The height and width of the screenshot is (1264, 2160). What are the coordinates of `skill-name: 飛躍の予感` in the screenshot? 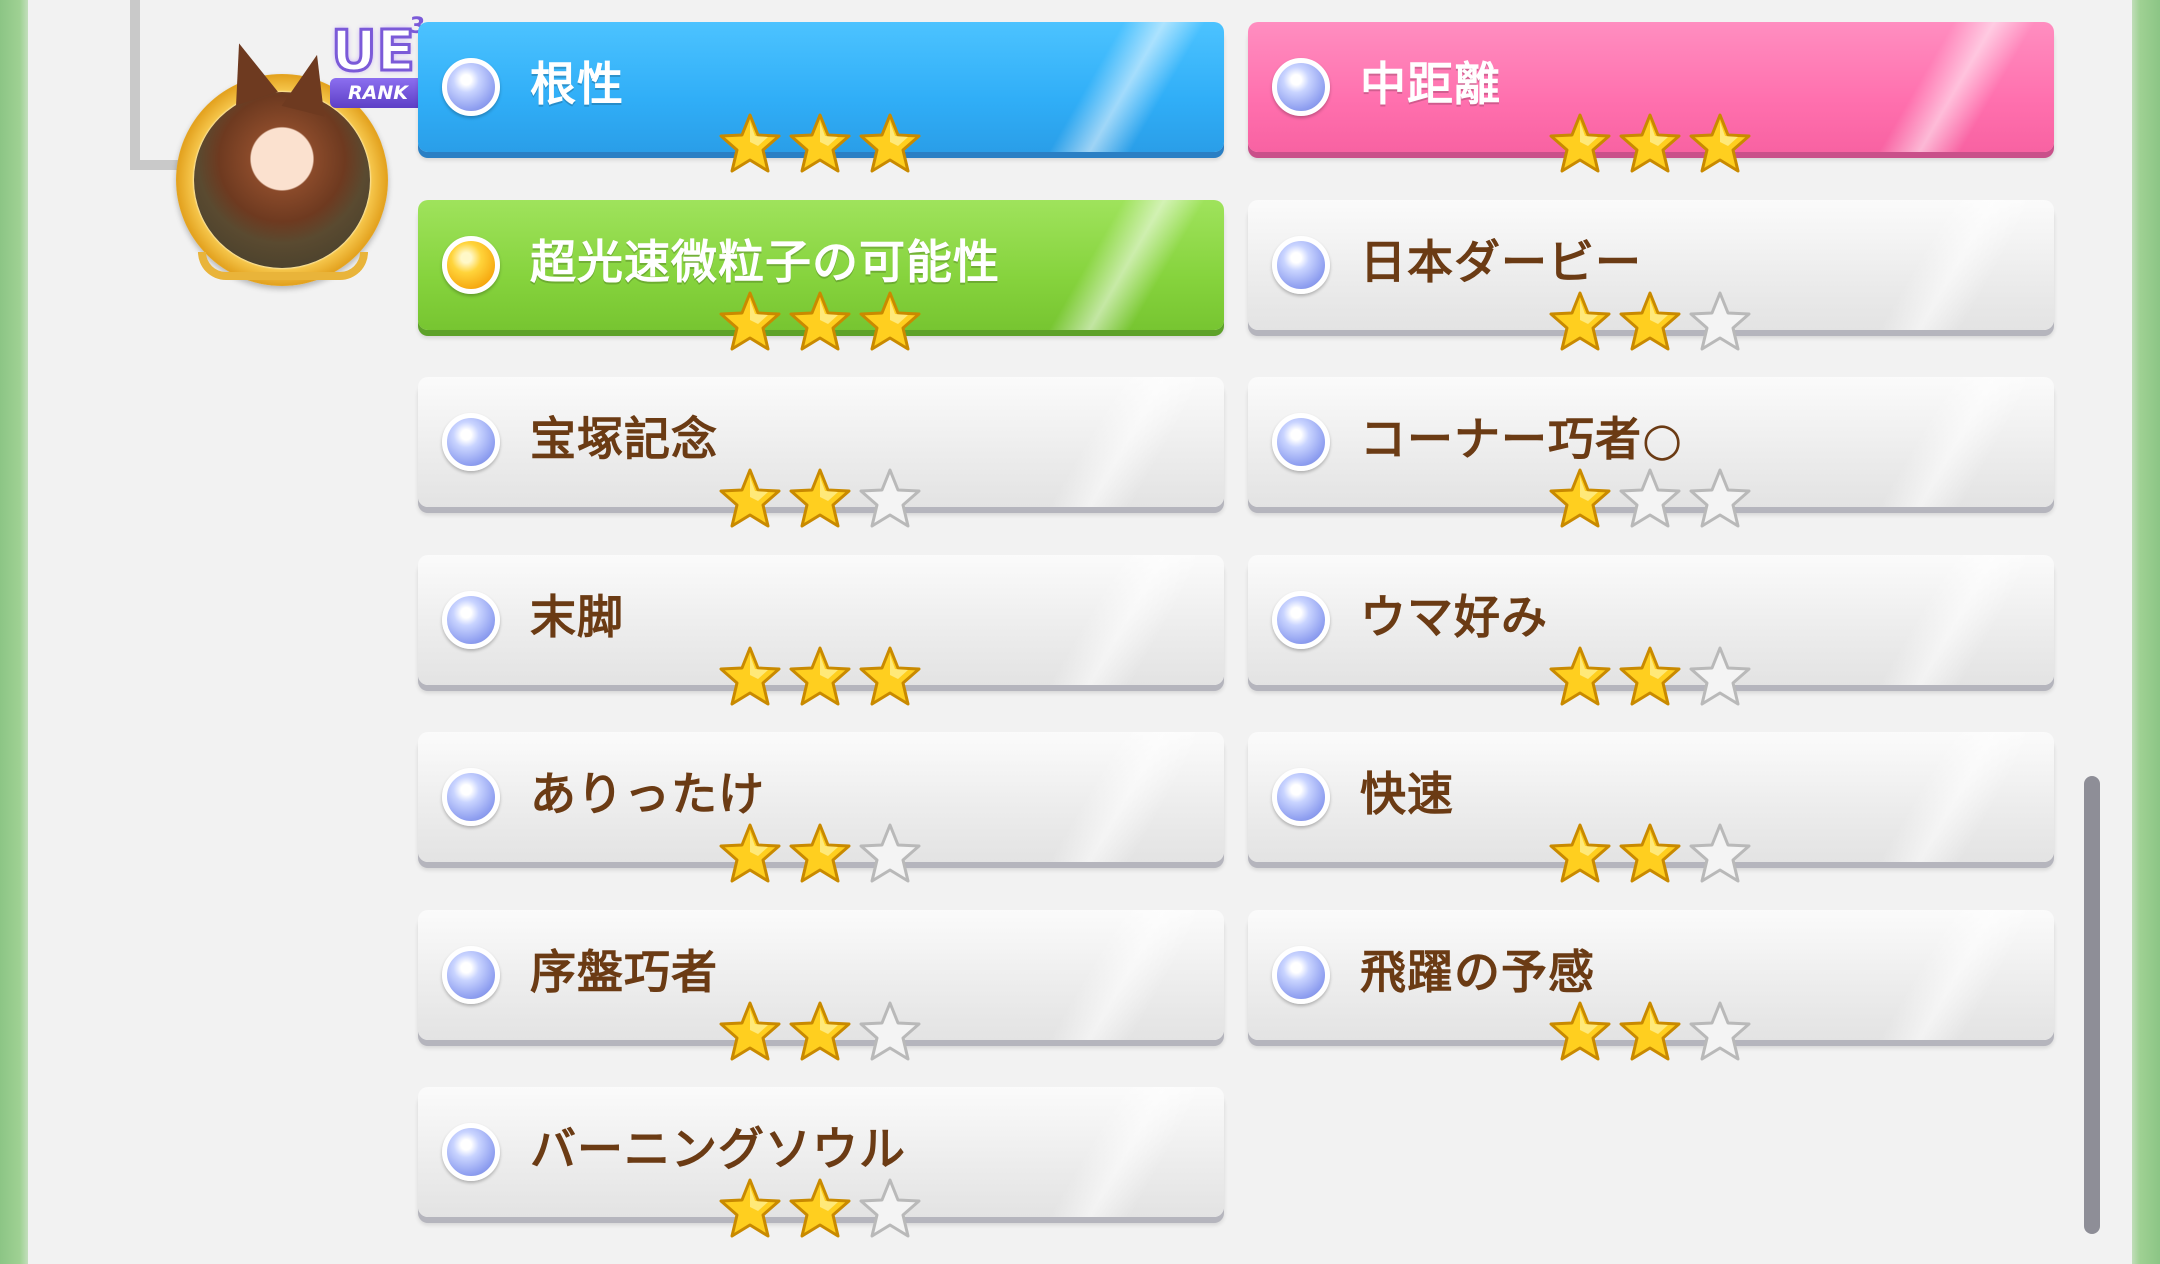 It's located at (1477, 971).